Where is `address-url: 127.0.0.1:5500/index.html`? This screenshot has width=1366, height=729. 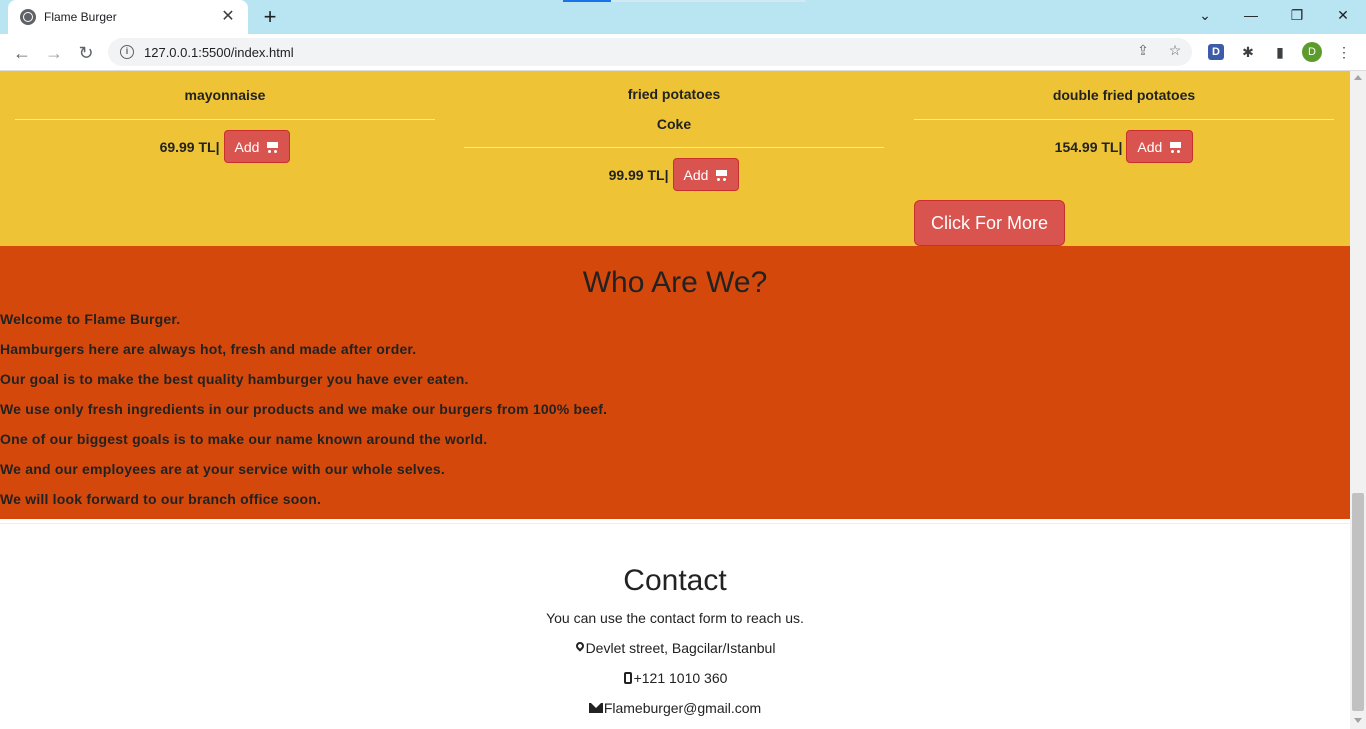
address-url: 127.0.0.1:5500/index.html is located at coordinates (219, 52).